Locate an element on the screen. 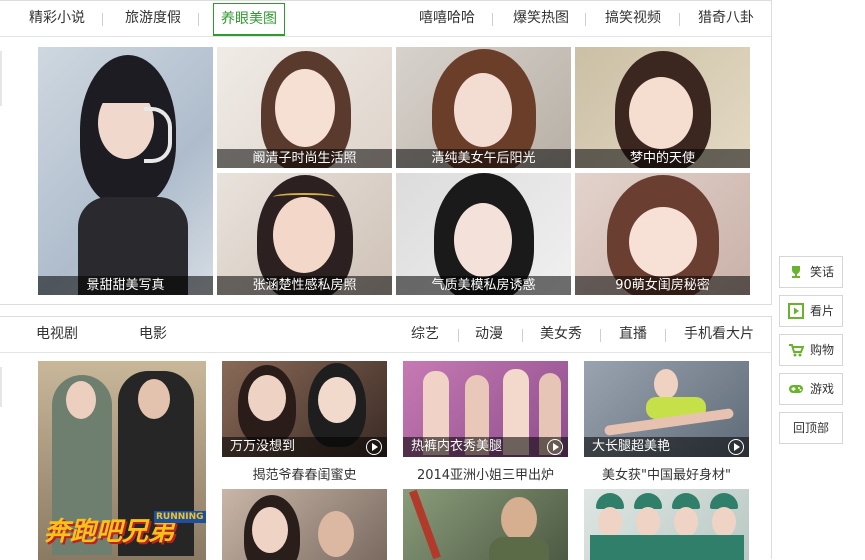 The height and width of the screenshot is (560, 865). poster-badge: RUNNING MAN is located at coordinates (180, 517).